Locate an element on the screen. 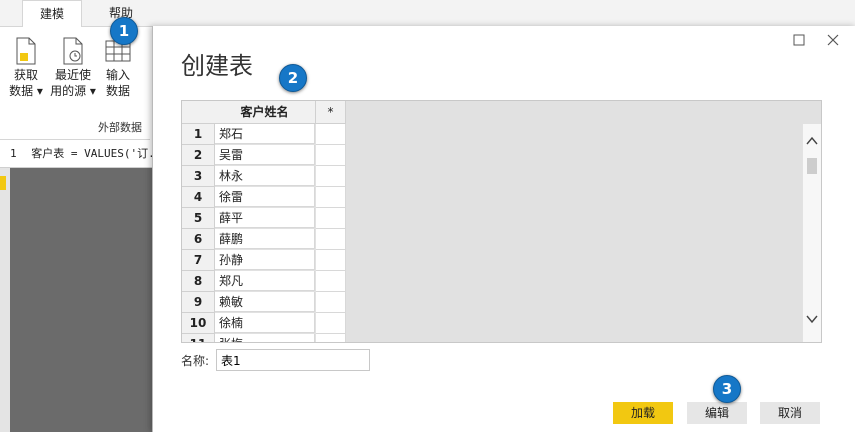 Image resolution: width=855 pixels, height=432 pixels. vertical-scrollbar is located at coordinates (811, 233).